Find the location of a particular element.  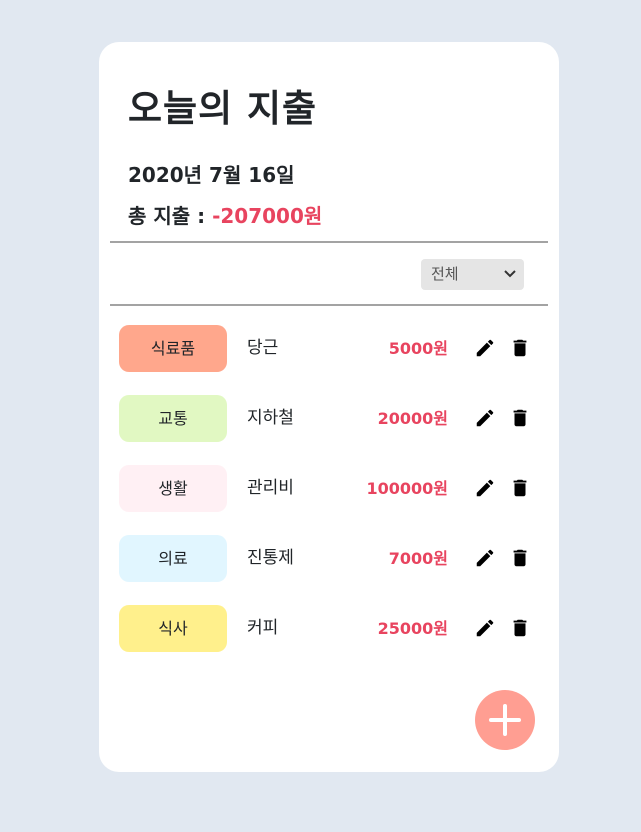

expense-row: 교통 지하철 20000원 is located at coordinates (329, 417).